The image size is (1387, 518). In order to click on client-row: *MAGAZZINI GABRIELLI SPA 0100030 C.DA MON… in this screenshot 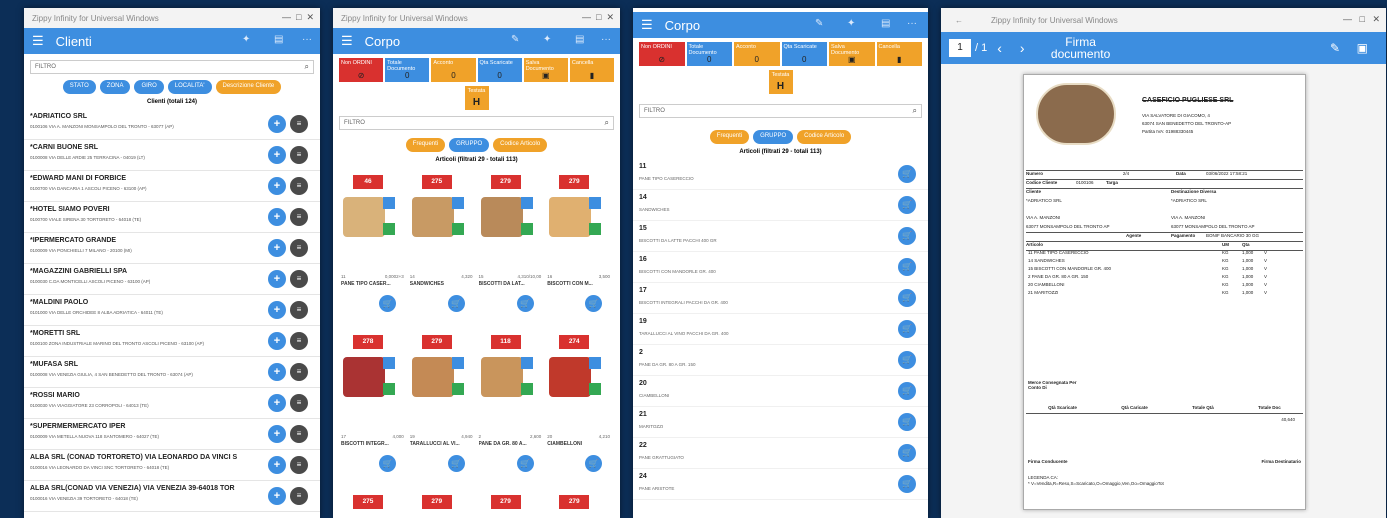, I will do `click(172, 279)`.